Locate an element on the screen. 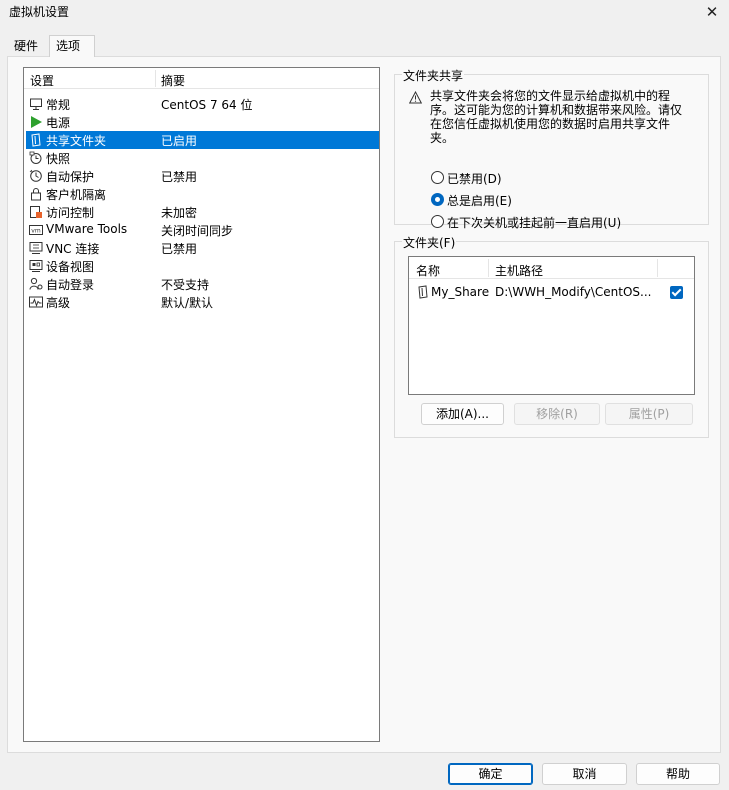 The width and height of the screenshot is (729, 790). settings-item-general: 常规 CentOS 7 64 位 is located at coordinates (201, 104).